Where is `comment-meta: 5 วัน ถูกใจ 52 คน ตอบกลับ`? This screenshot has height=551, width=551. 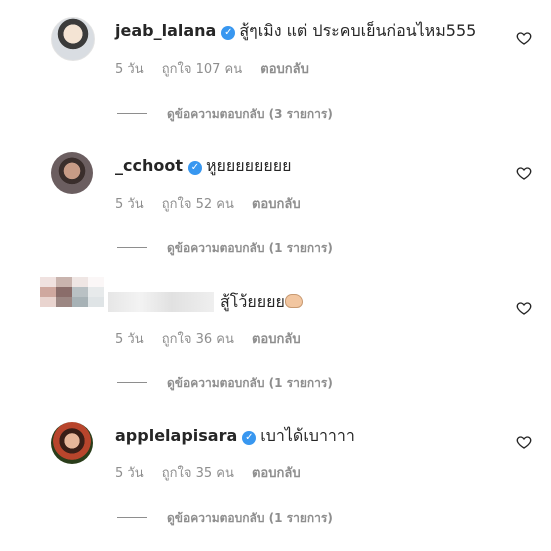 comment-meta: 5 วัน ถูกใจ 52 คน ตอบกลับ is located at coordinates (215, 205).